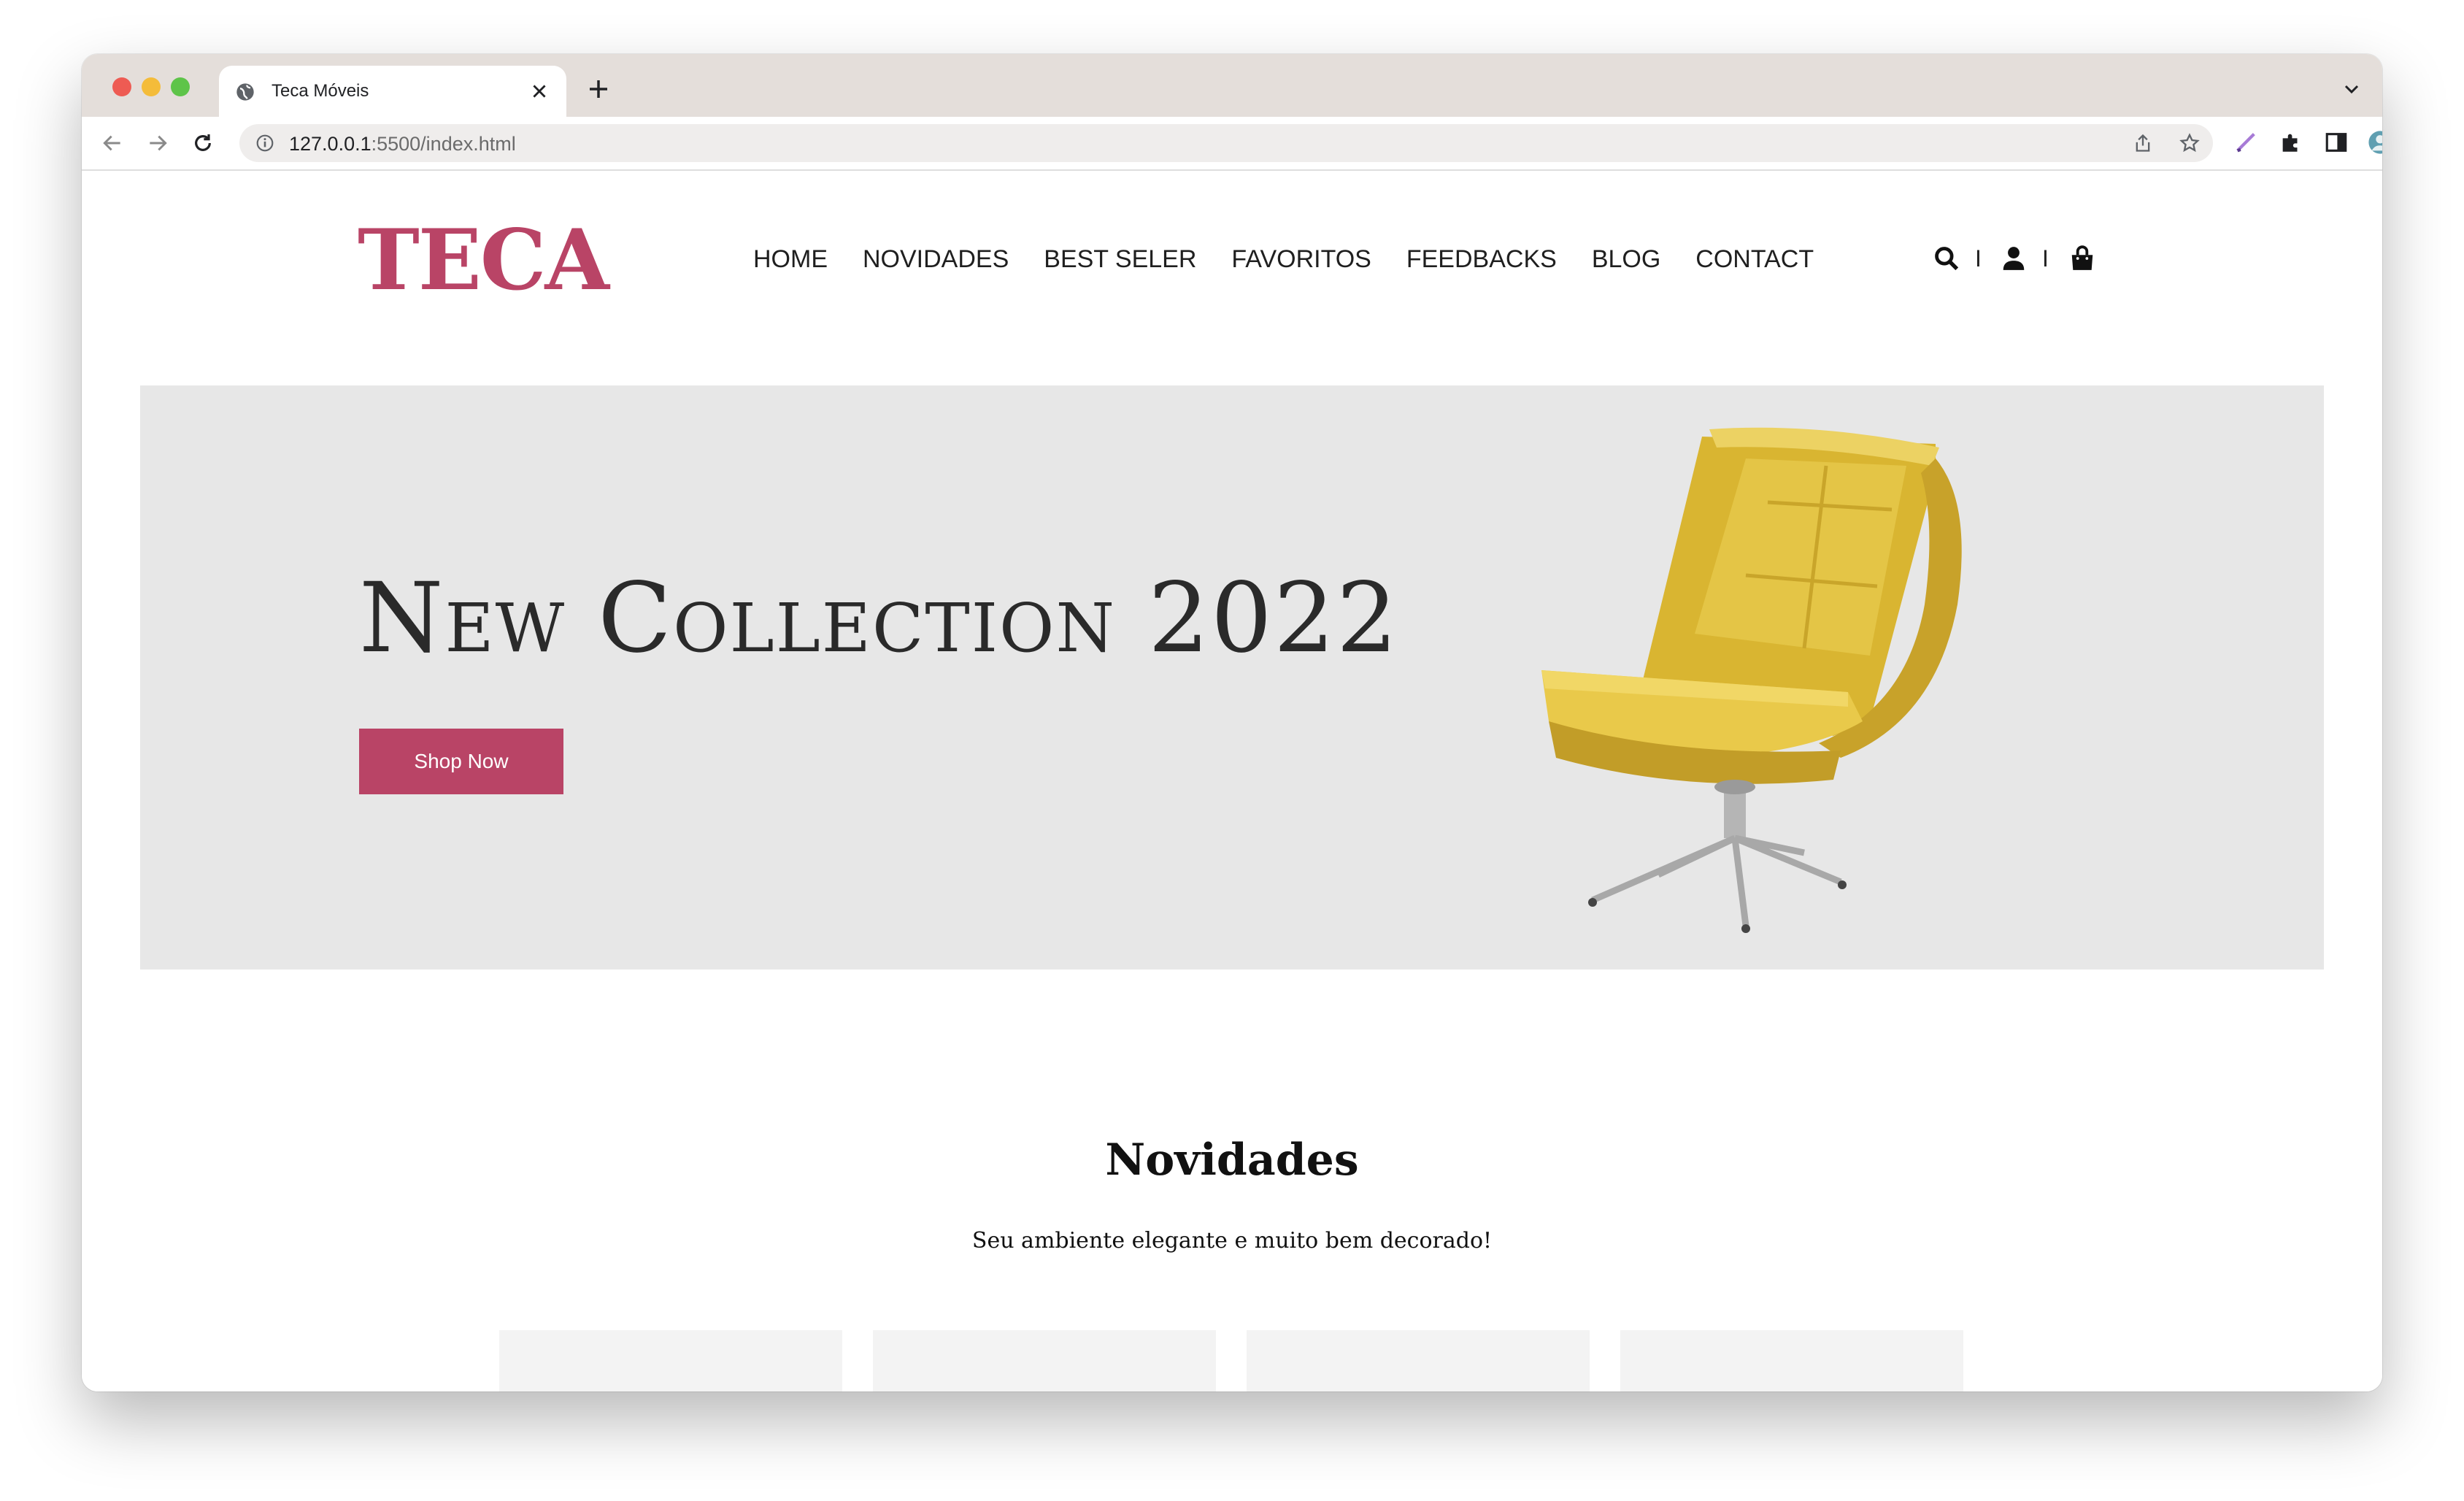 Image resolution: width=2464 pixels, height=1501 pixels. I want to click on yellow-armchair-image, so click(1751, 680).